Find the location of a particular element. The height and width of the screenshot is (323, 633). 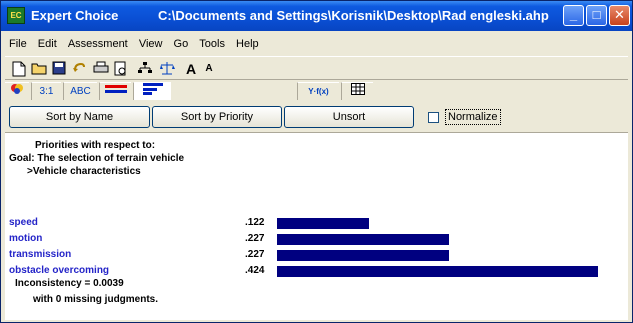

print-preview-icon is located at coordinates (121, 69).